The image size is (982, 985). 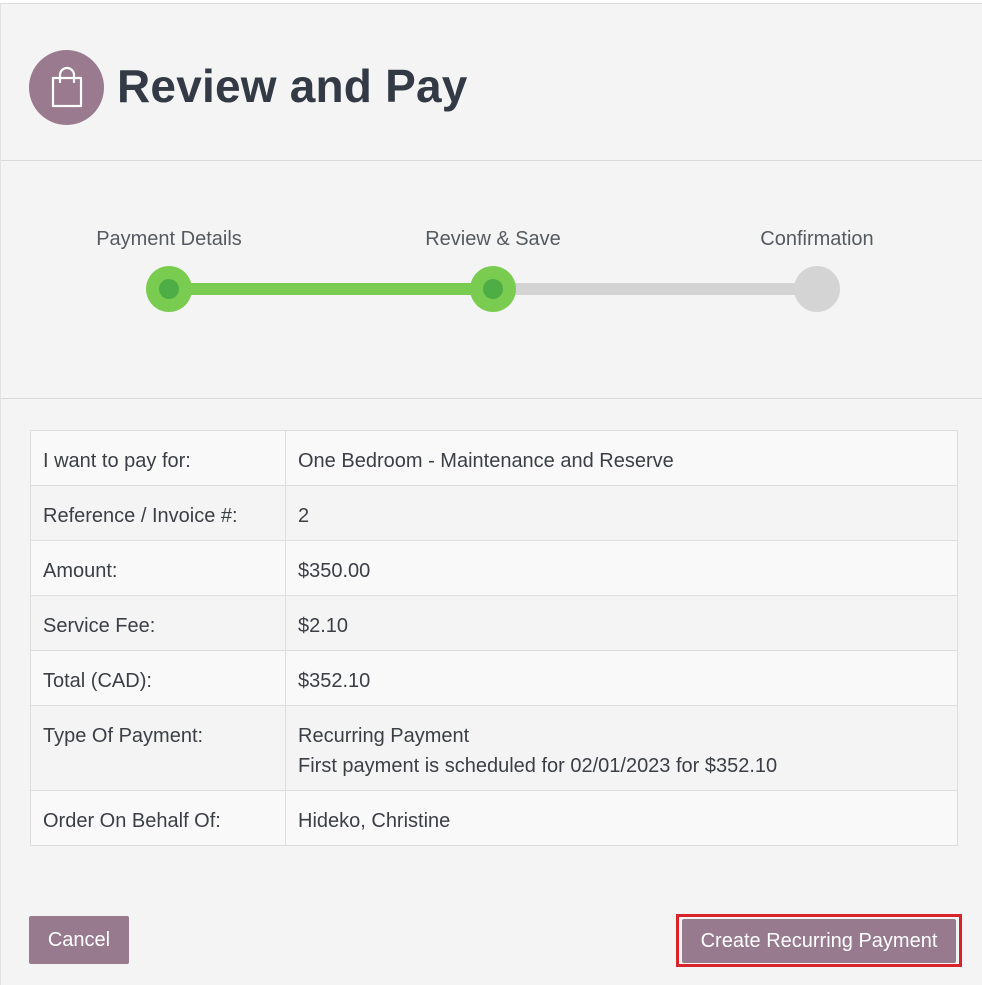 What do you see at coordinates (169, 289) in the screenshot?
I see `step-dot-payment-details` at bounding box center [169, 289].